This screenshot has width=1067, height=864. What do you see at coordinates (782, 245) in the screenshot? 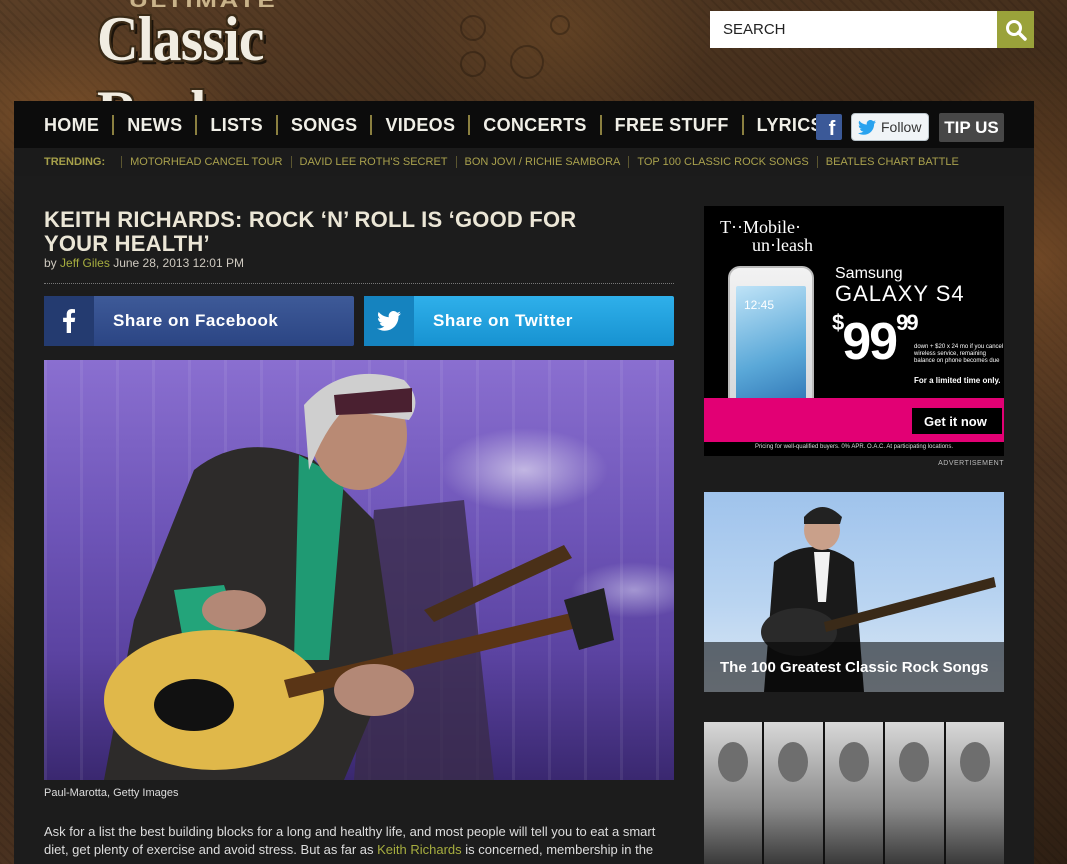
I see `tmobile-tagline: un·leash` at bounding box center [782, 245].